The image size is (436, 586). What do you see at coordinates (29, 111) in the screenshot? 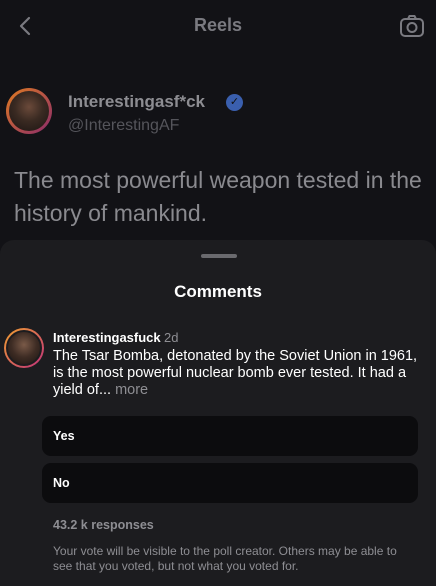
I see `author-avatar` at bounding box center [29, 111].